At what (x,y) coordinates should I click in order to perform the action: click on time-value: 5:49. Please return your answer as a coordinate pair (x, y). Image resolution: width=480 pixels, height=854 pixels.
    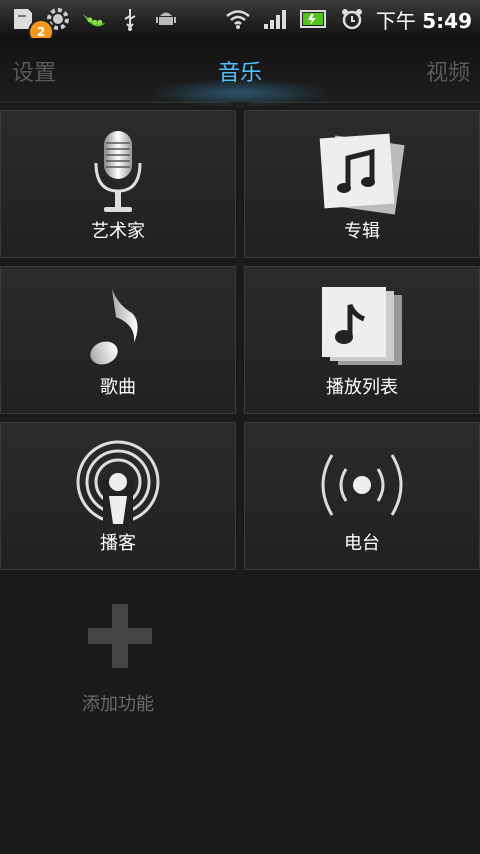
    Looking at the image, I should click on (447, 20).